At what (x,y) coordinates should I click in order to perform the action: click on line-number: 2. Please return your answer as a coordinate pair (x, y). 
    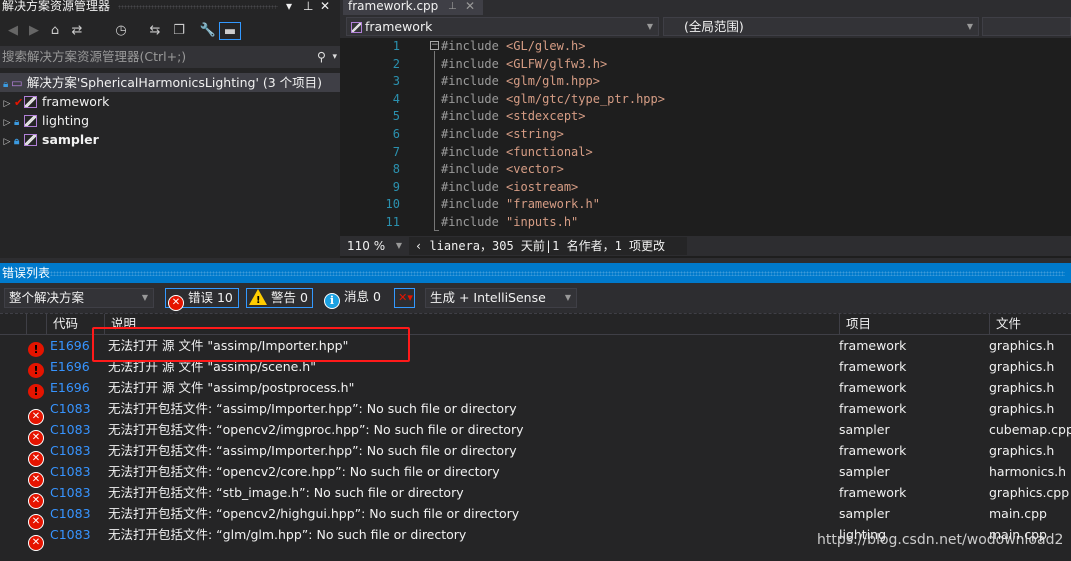
    Looking at the image, I should click on (396, 63).